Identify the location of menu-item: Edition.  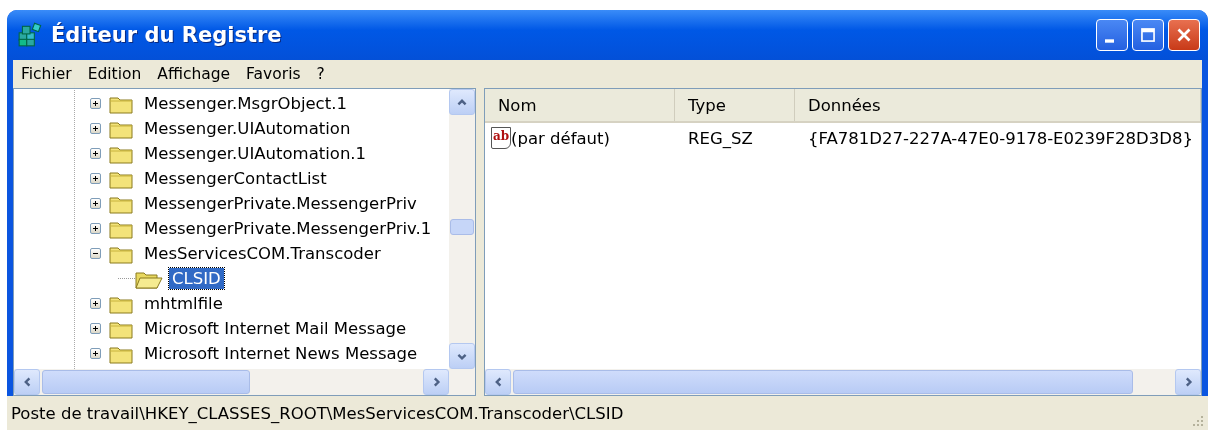
(114, 74).